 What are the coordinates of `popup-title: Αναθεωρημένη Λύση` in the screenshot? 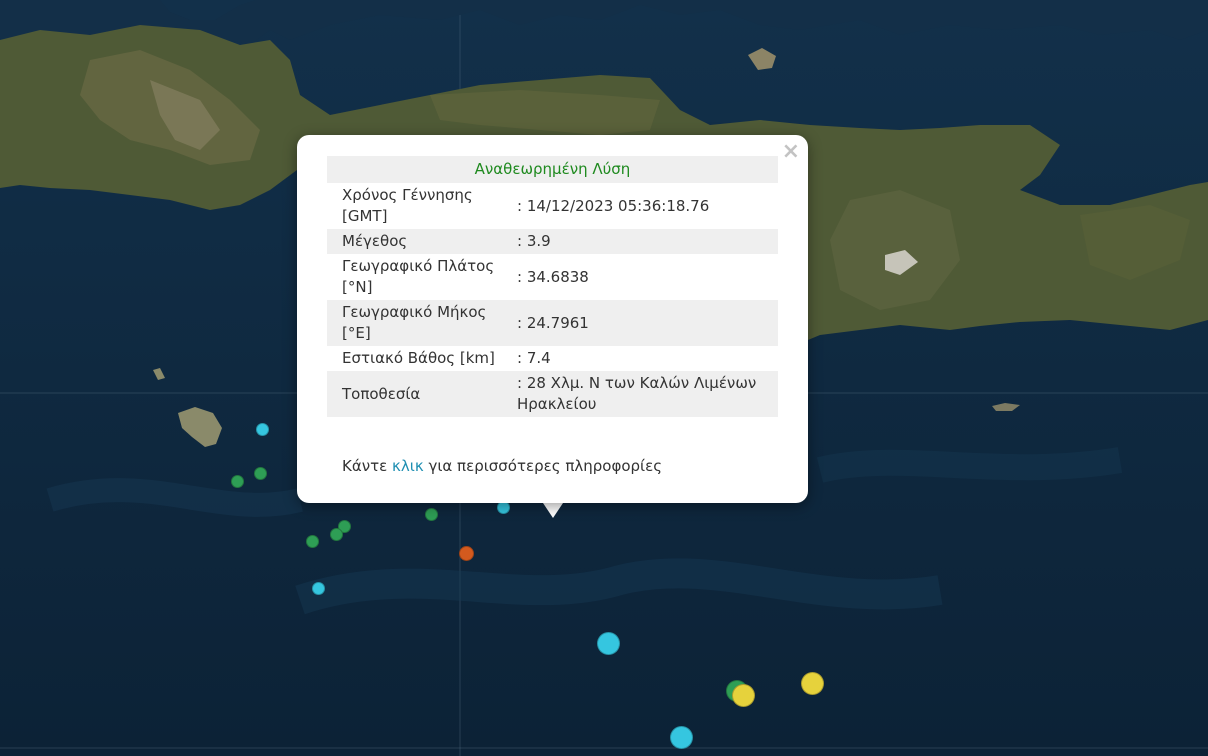 It's located at (552, 169).